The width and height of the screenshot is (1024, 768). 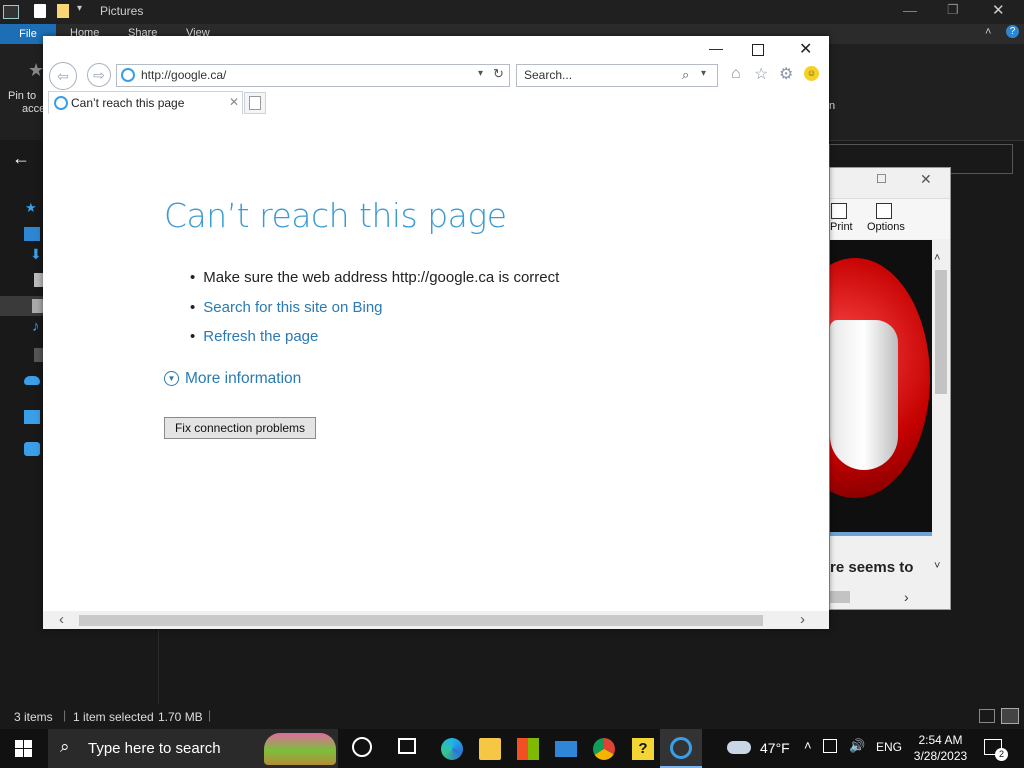 I want to click on fix-connection-button: Fix connection problems, so click(x=240, y=428).